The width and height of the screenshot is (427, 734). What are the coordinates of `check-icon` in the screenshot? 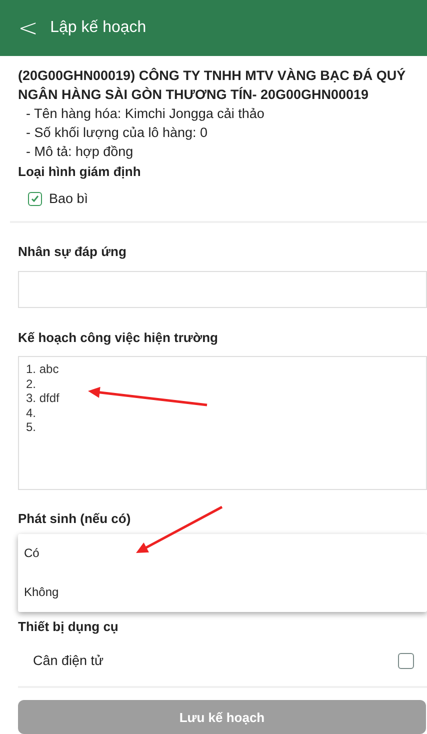 It's located at (35, 199).